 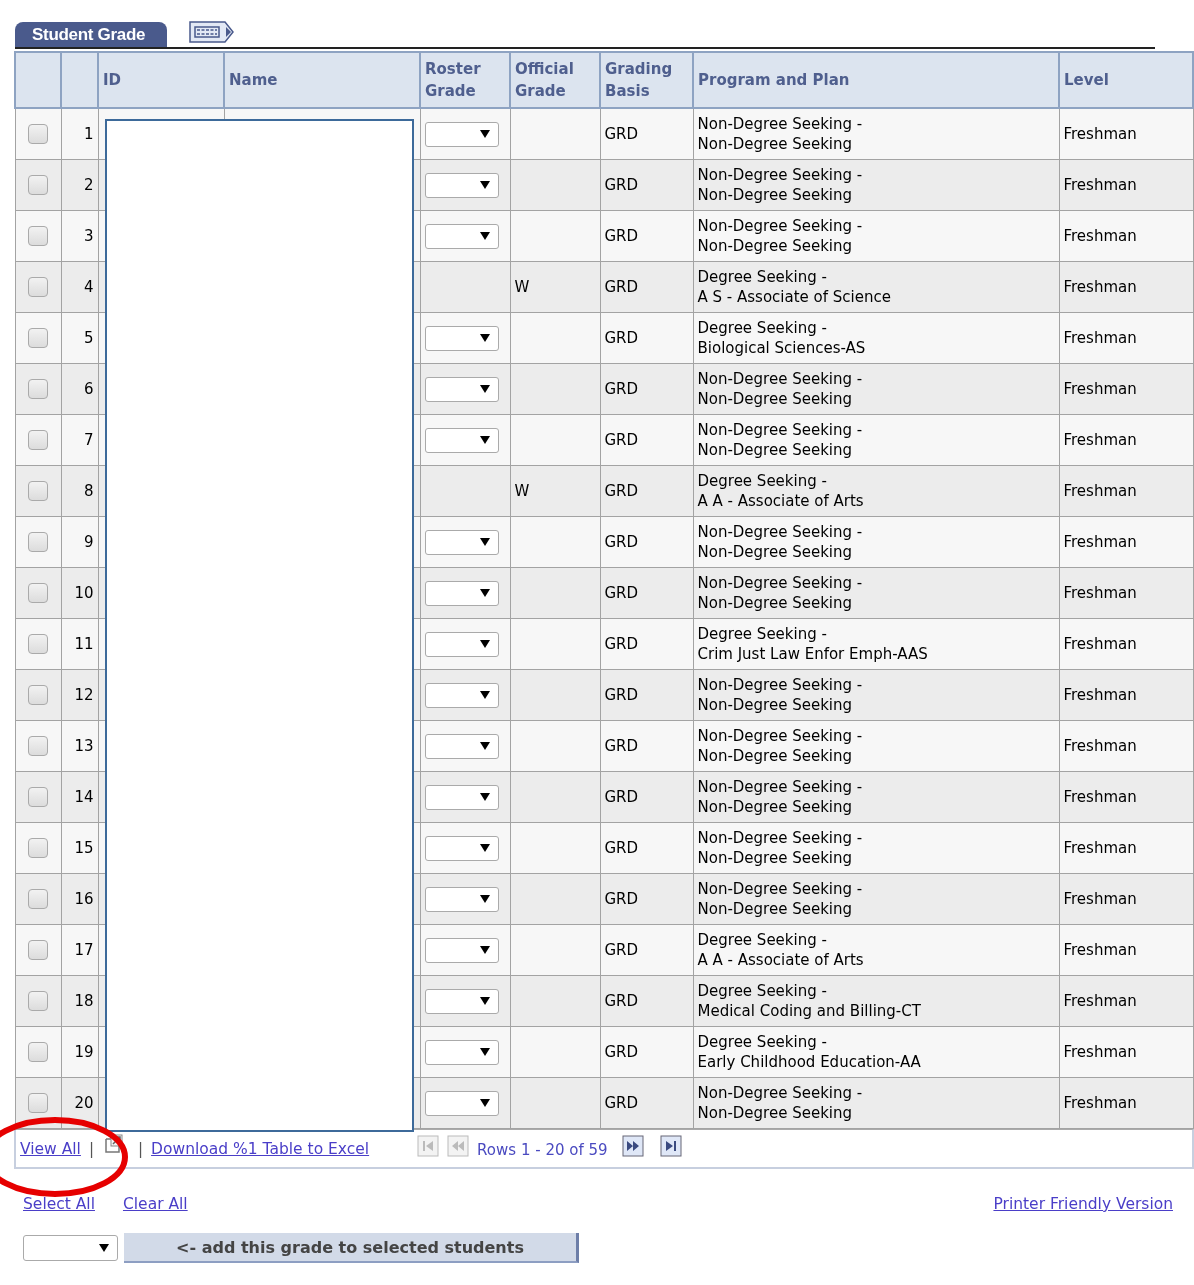 I want to click on row-number: 12, so click(x=84, y=695).